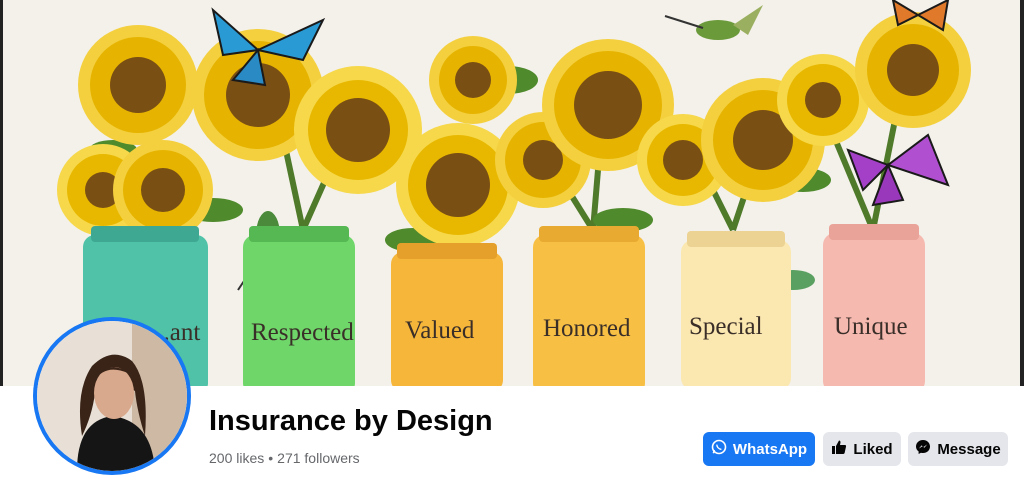 The width and height of the screenshot is (1024, 495). What do you see at coordinates (969, 449) in the screenshot?
I see `message-button-label: Message` at bounding box center [969, 449].